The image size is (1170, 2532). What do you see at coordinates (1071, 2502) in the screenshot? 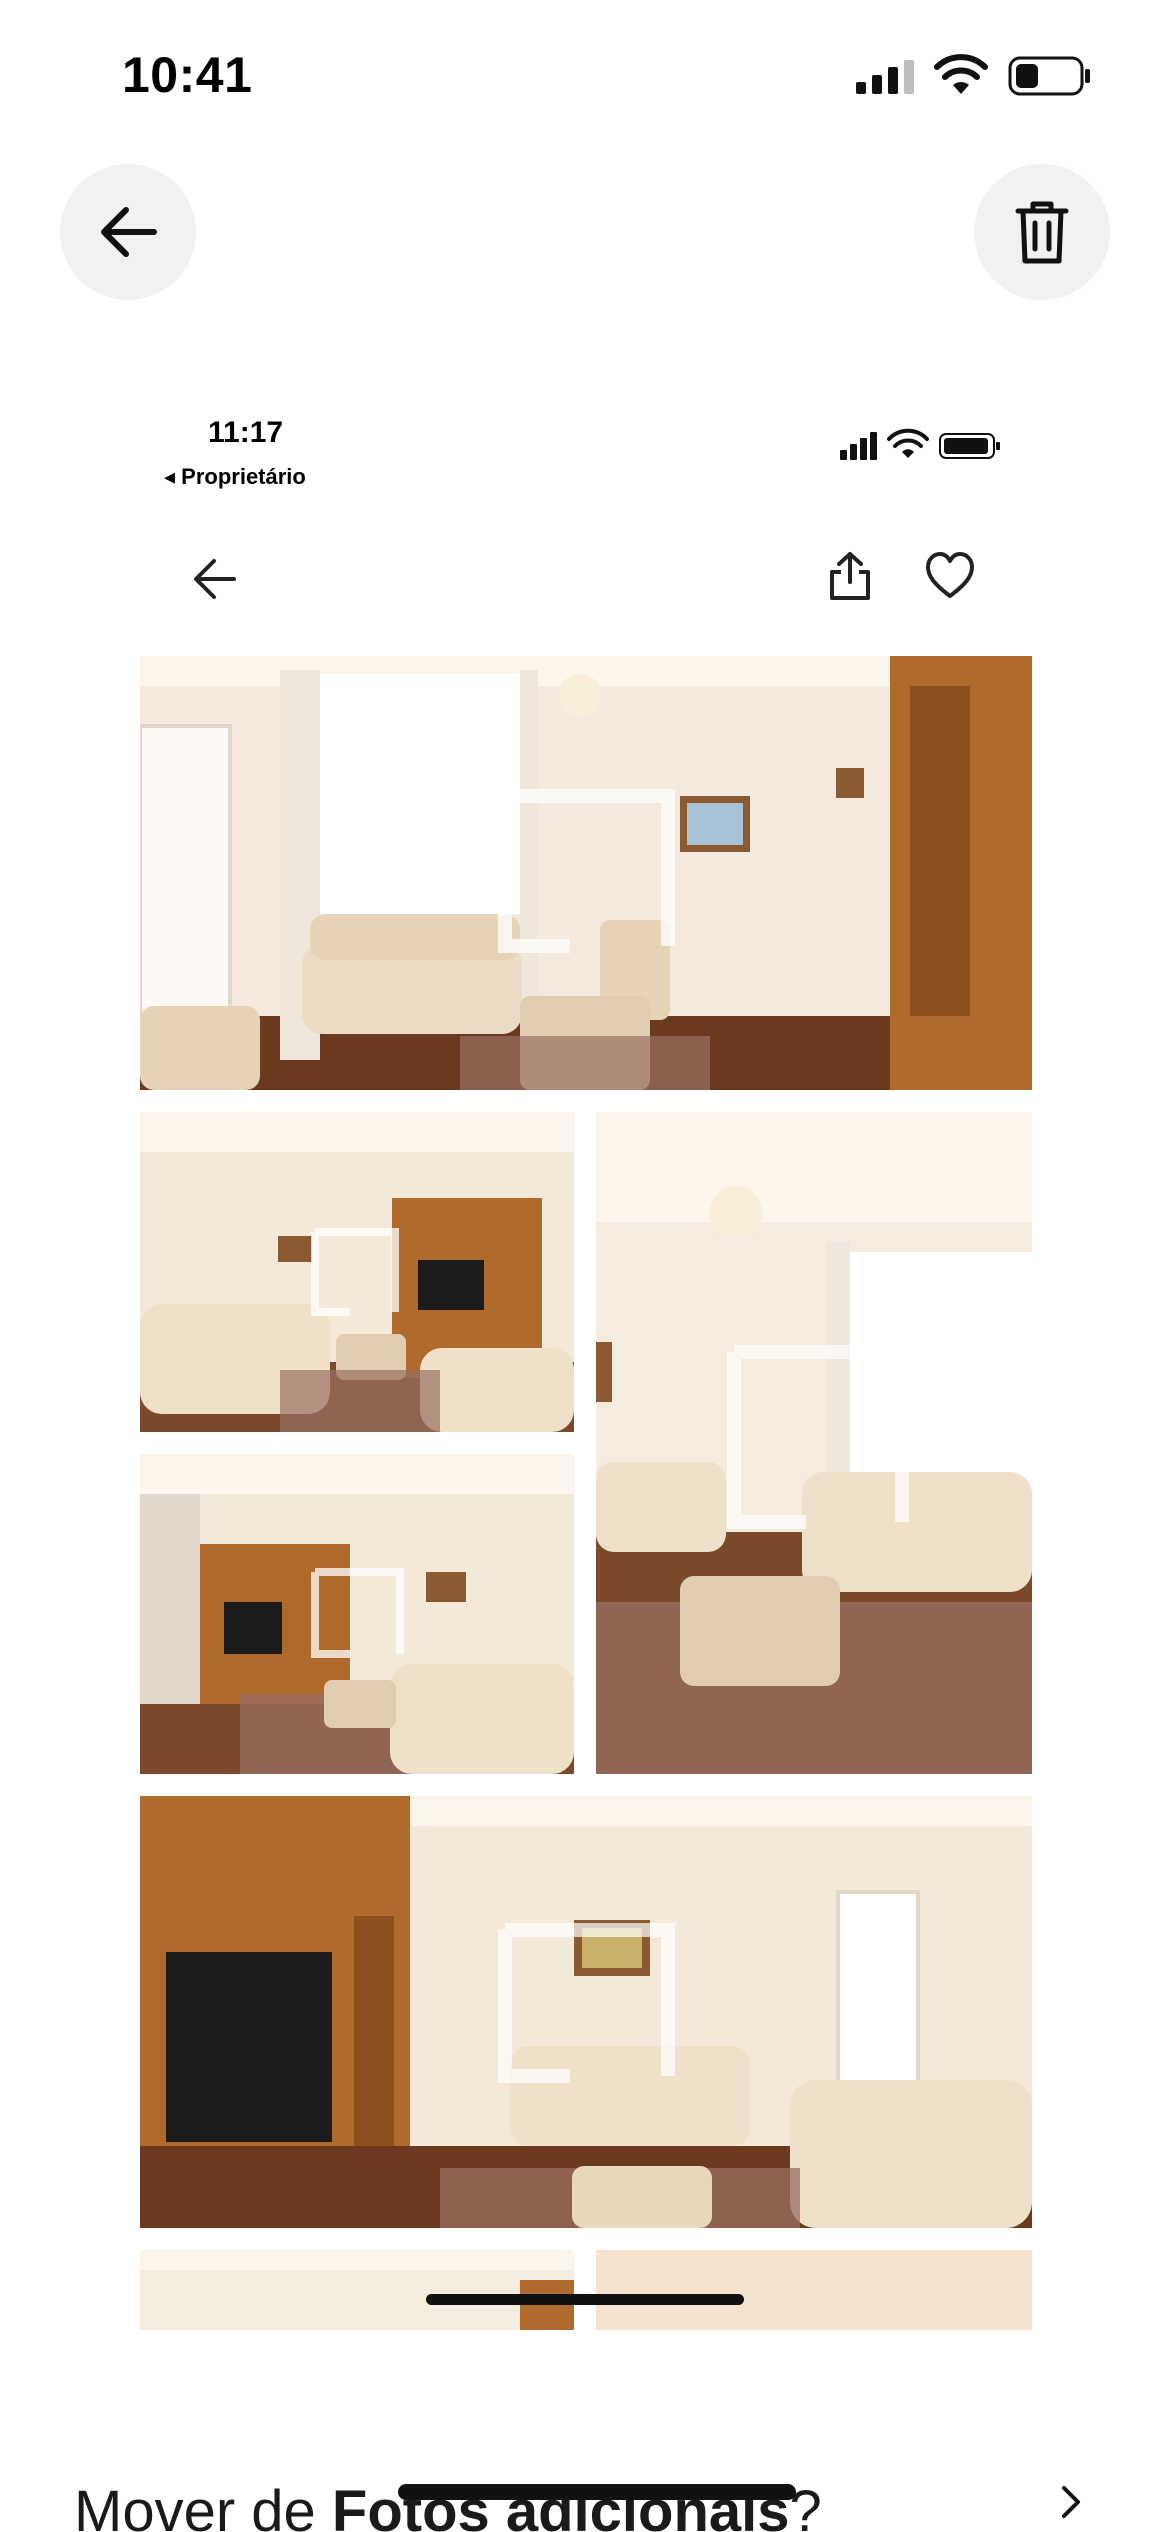
I see `chevron-right-icon` at bounding box center [1071, 2502].